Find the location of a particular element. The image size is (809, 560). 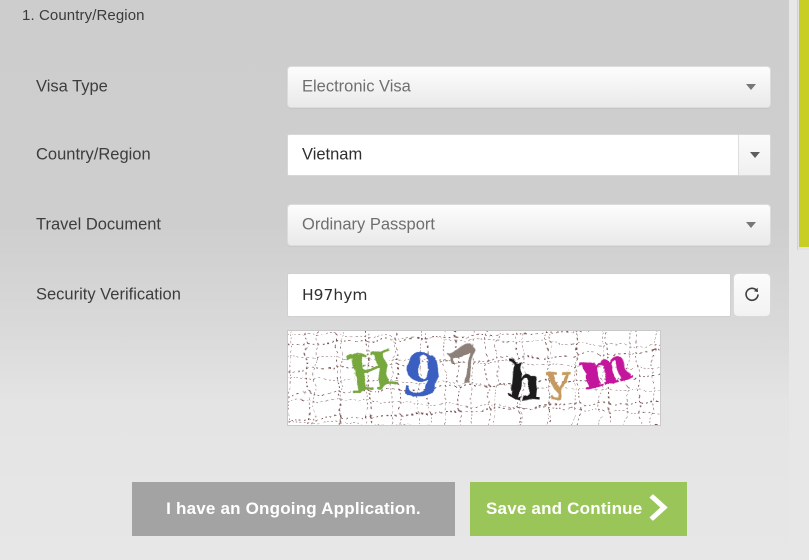

refresh-icon is located at coordinates (752, 294).